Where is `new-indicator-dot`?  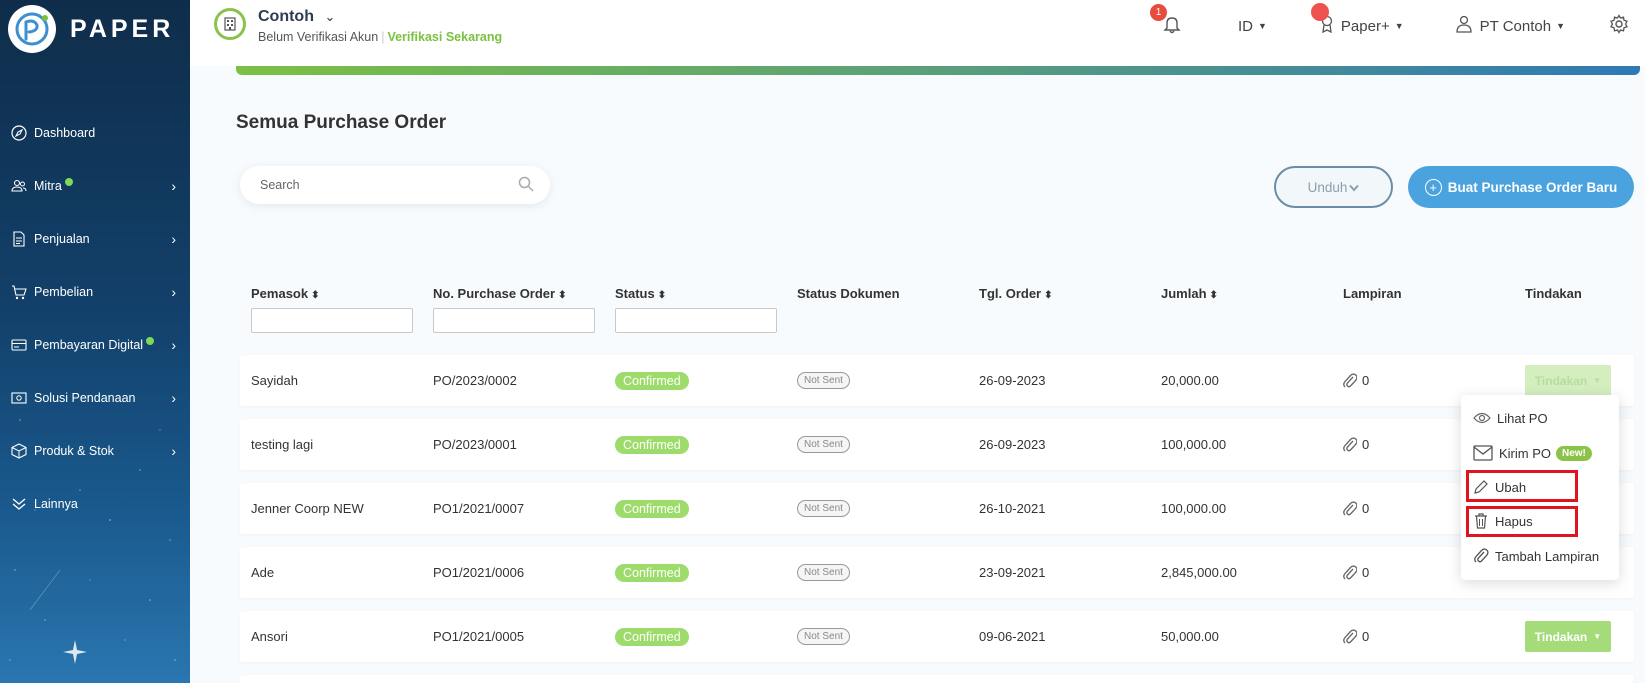
new-indicator-dot is located at coordinates (150, 340).